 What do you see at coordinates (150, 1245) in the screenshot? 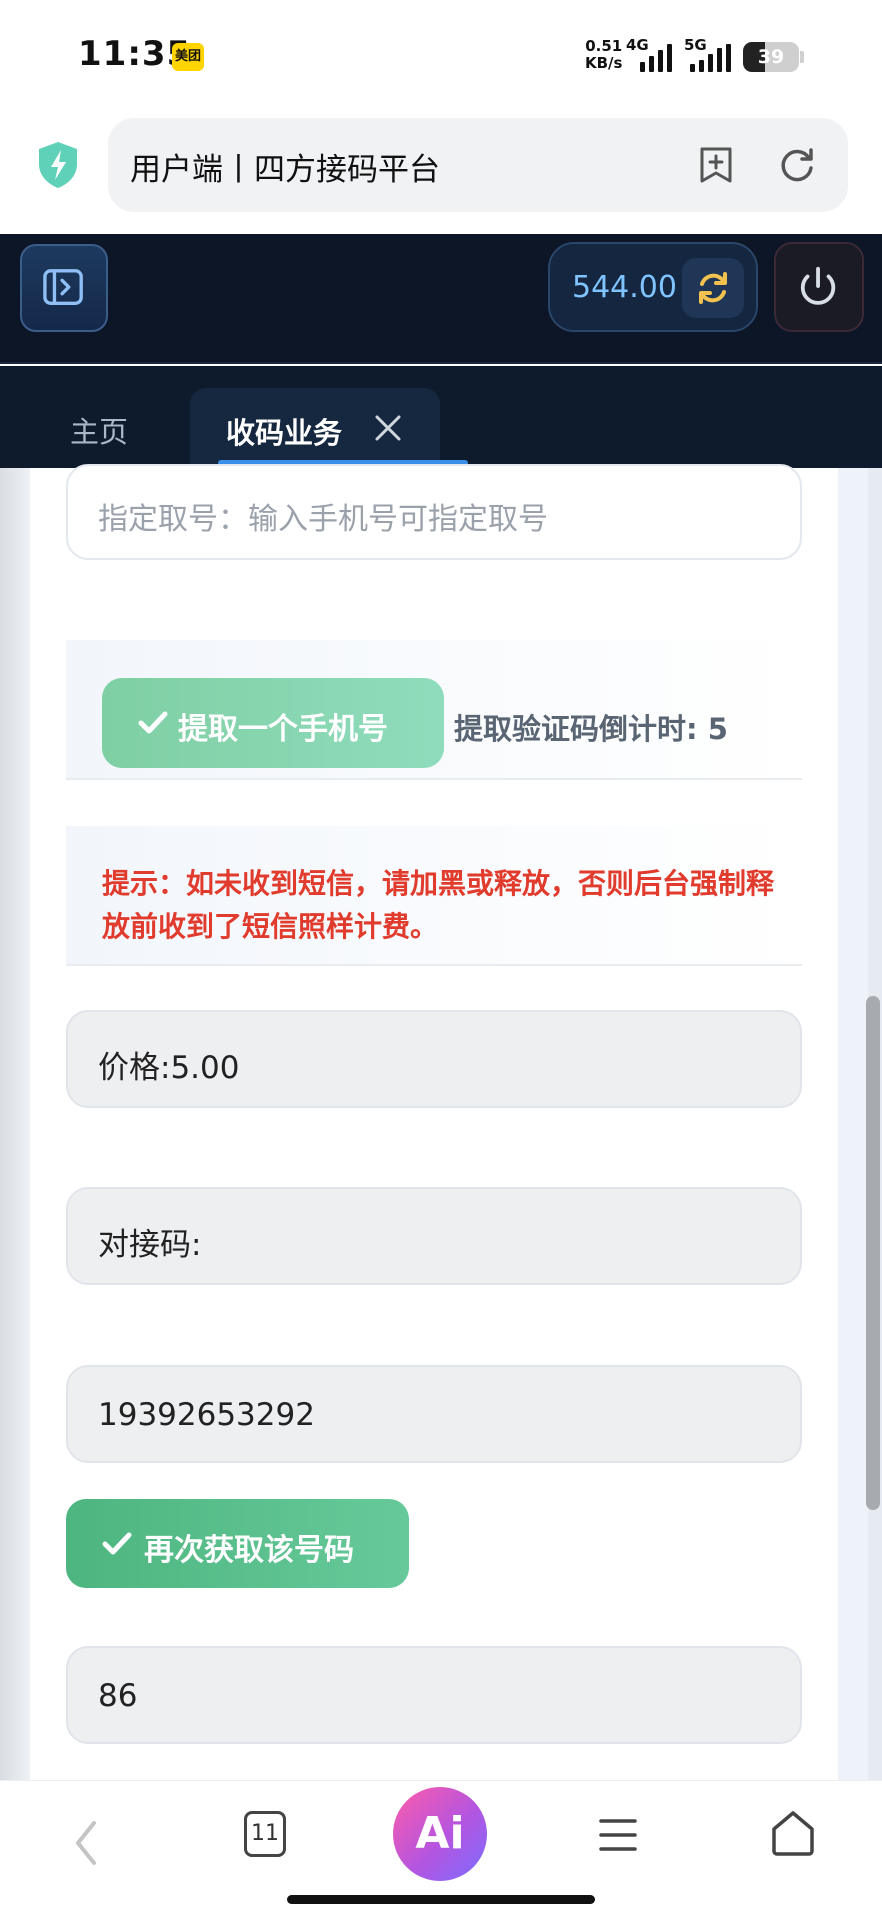
I see `docking-code-label: 对接码:` at bounding box center [150, 1245].